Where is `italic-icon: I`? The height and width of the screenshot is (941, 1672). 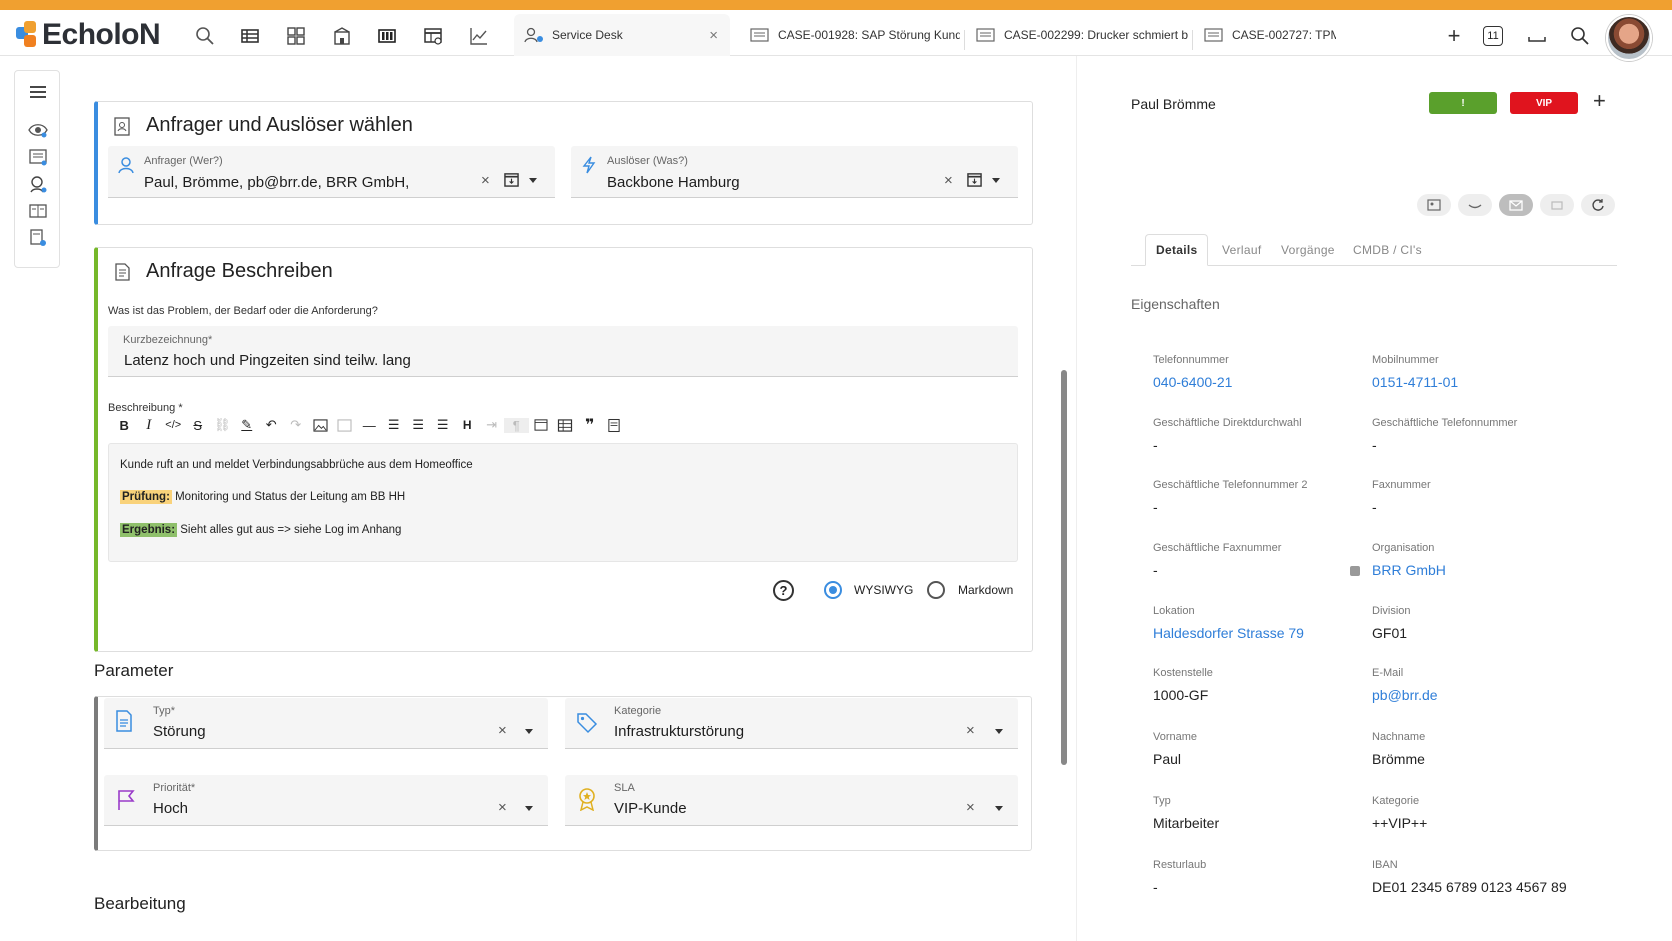 italic-icon: I is located at coordinates (149, 425).